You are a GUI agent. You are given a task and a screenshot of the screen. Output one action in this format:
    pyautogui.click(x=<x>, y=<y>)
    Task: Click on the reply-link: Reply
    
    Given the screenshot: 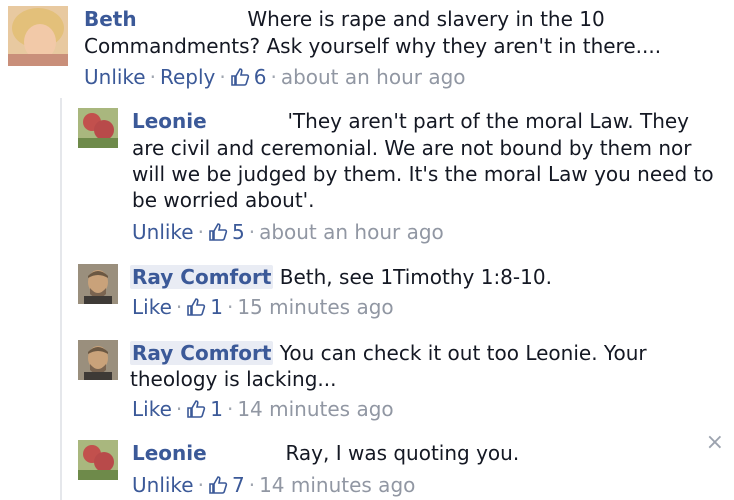 What is the action you would take?
    pyautogui.click(x=187, y=77)
    